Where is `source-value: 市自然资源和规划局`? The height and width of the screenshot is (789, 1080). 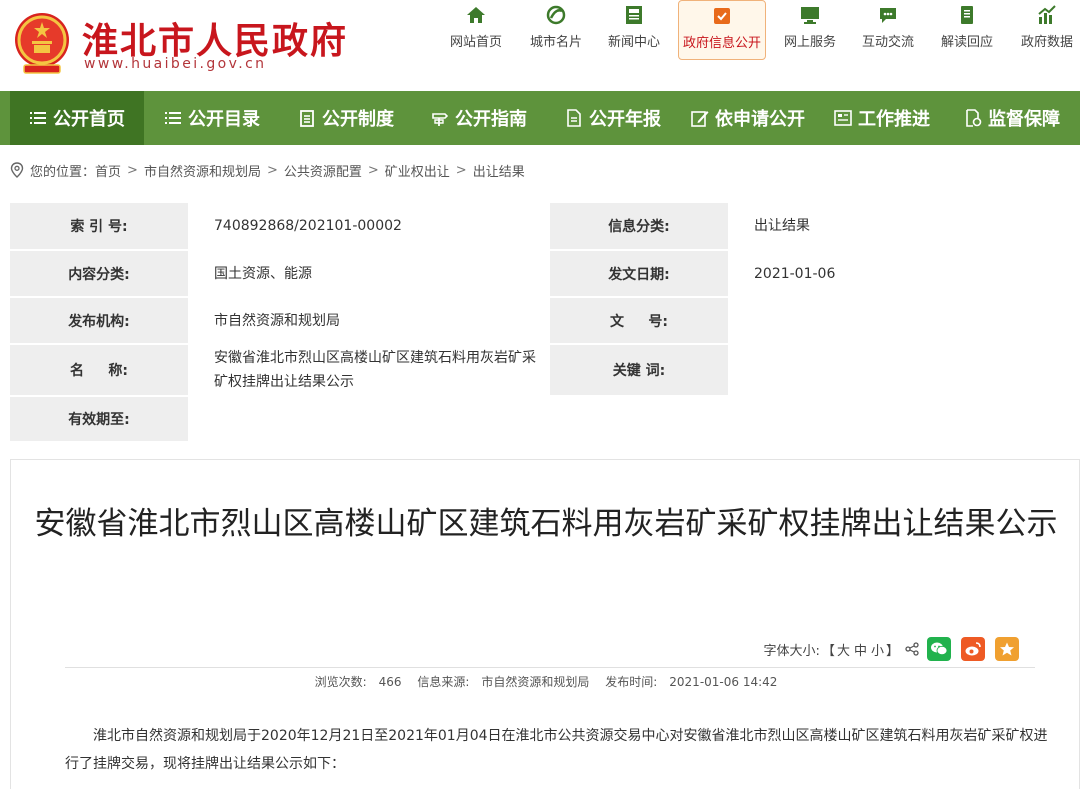 source-value: 市自然资源和规划局 is located at coordinates (535, 682).